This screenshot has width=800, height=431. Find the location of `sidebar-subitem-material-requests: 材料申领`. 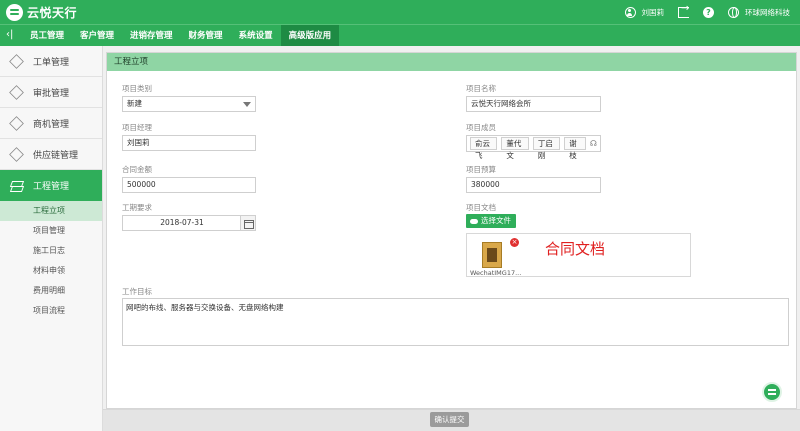

sidebar-subitem-material-requests: 材料申领 is located at coordinates (51, 271).